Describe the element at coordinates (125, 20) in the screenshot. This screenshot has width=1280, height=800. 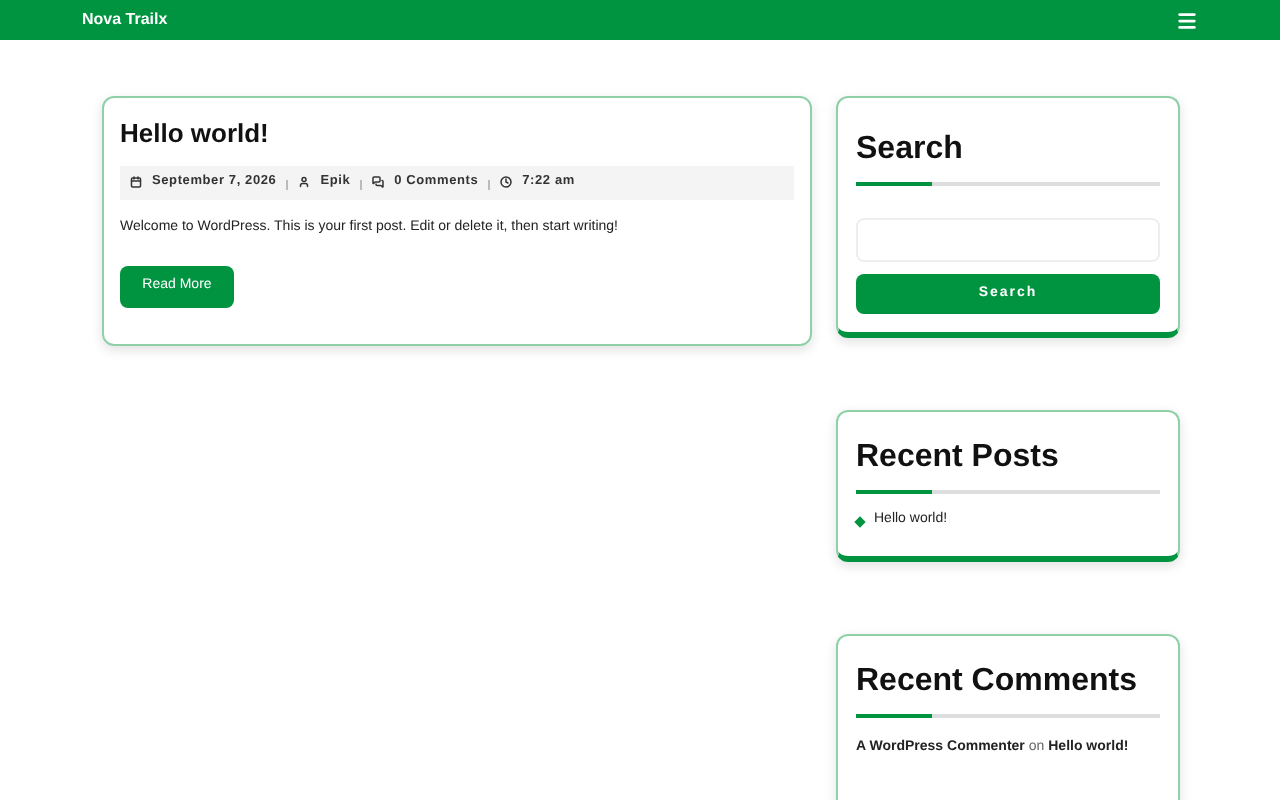
I see `site-title: Nova Trailx` at that location.